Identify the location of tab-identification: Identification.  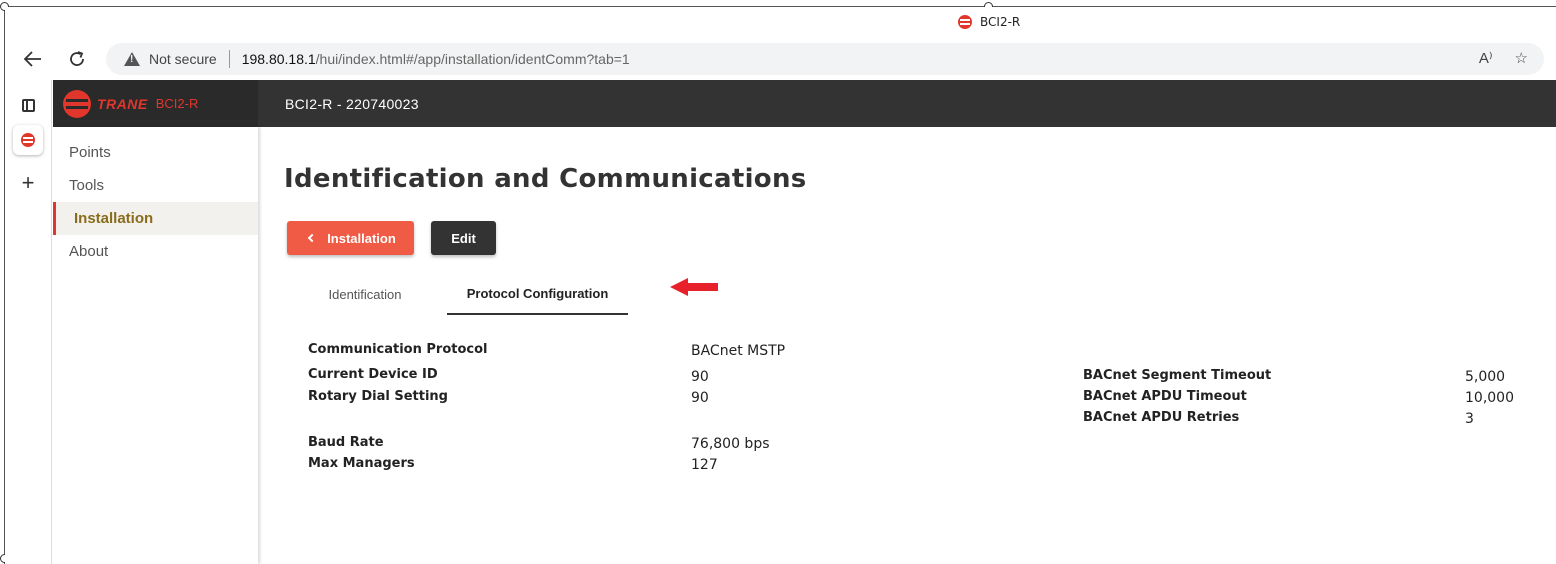
(365, 294).